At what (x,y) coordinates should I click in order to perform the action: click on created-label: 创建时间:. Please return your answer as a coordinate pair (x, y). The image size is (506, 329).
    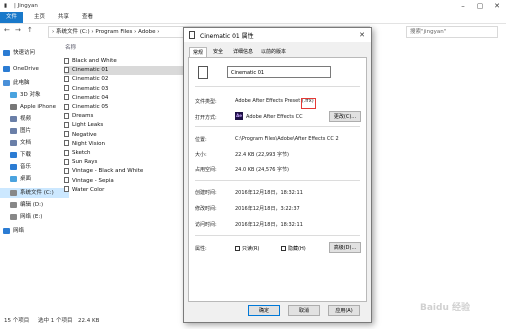
    Looking at the image, I should click on (206, 193).